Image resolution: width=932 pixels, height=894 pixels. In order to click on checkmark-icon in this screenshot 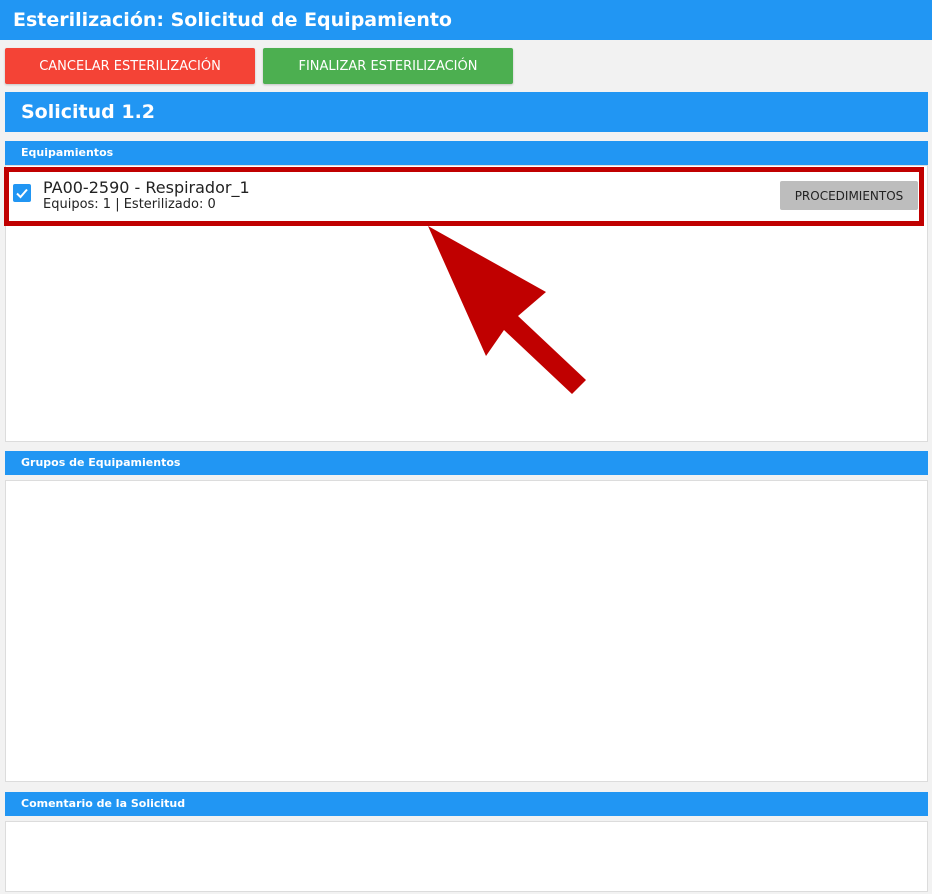, I will do `click(22, 193)`.